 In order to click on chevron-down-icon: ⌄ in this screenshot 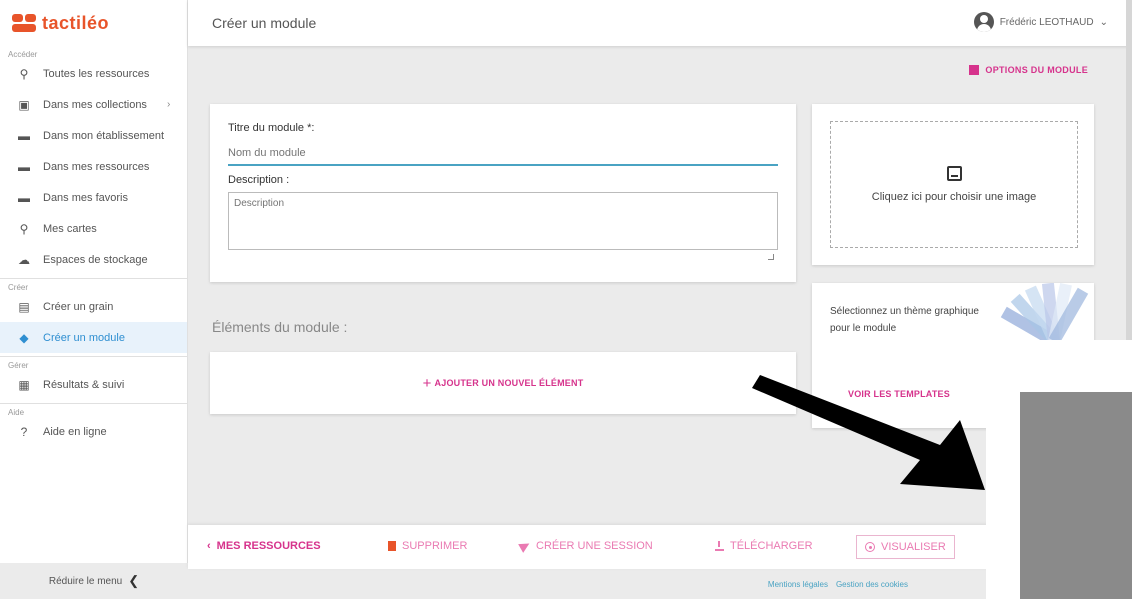, I will do `click(1103, 22)`.